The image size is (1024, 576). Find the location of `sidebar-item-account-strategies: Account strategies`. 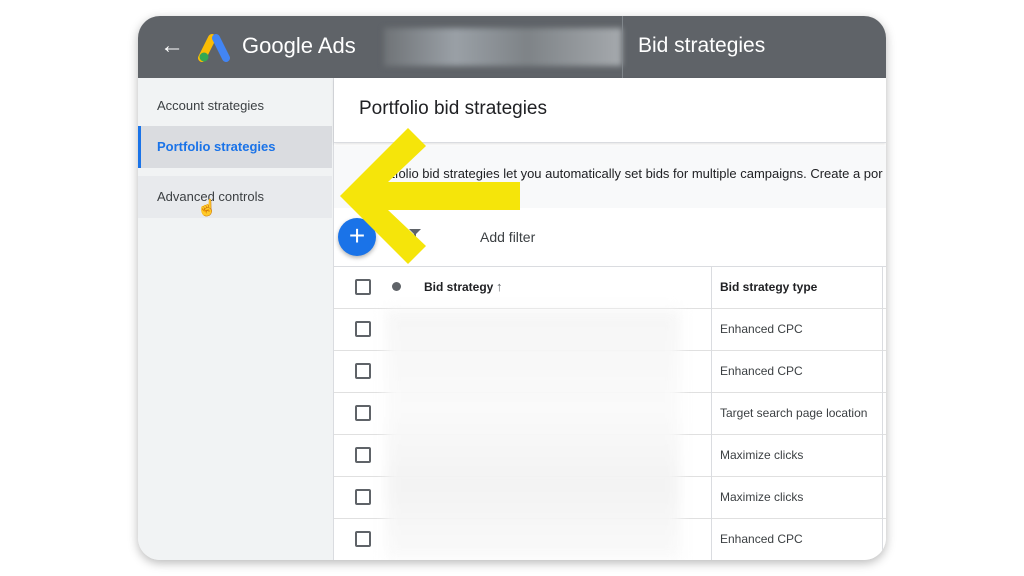

sidebar-item-account-strategies: Account strategies is located at coordinates (235, 106).